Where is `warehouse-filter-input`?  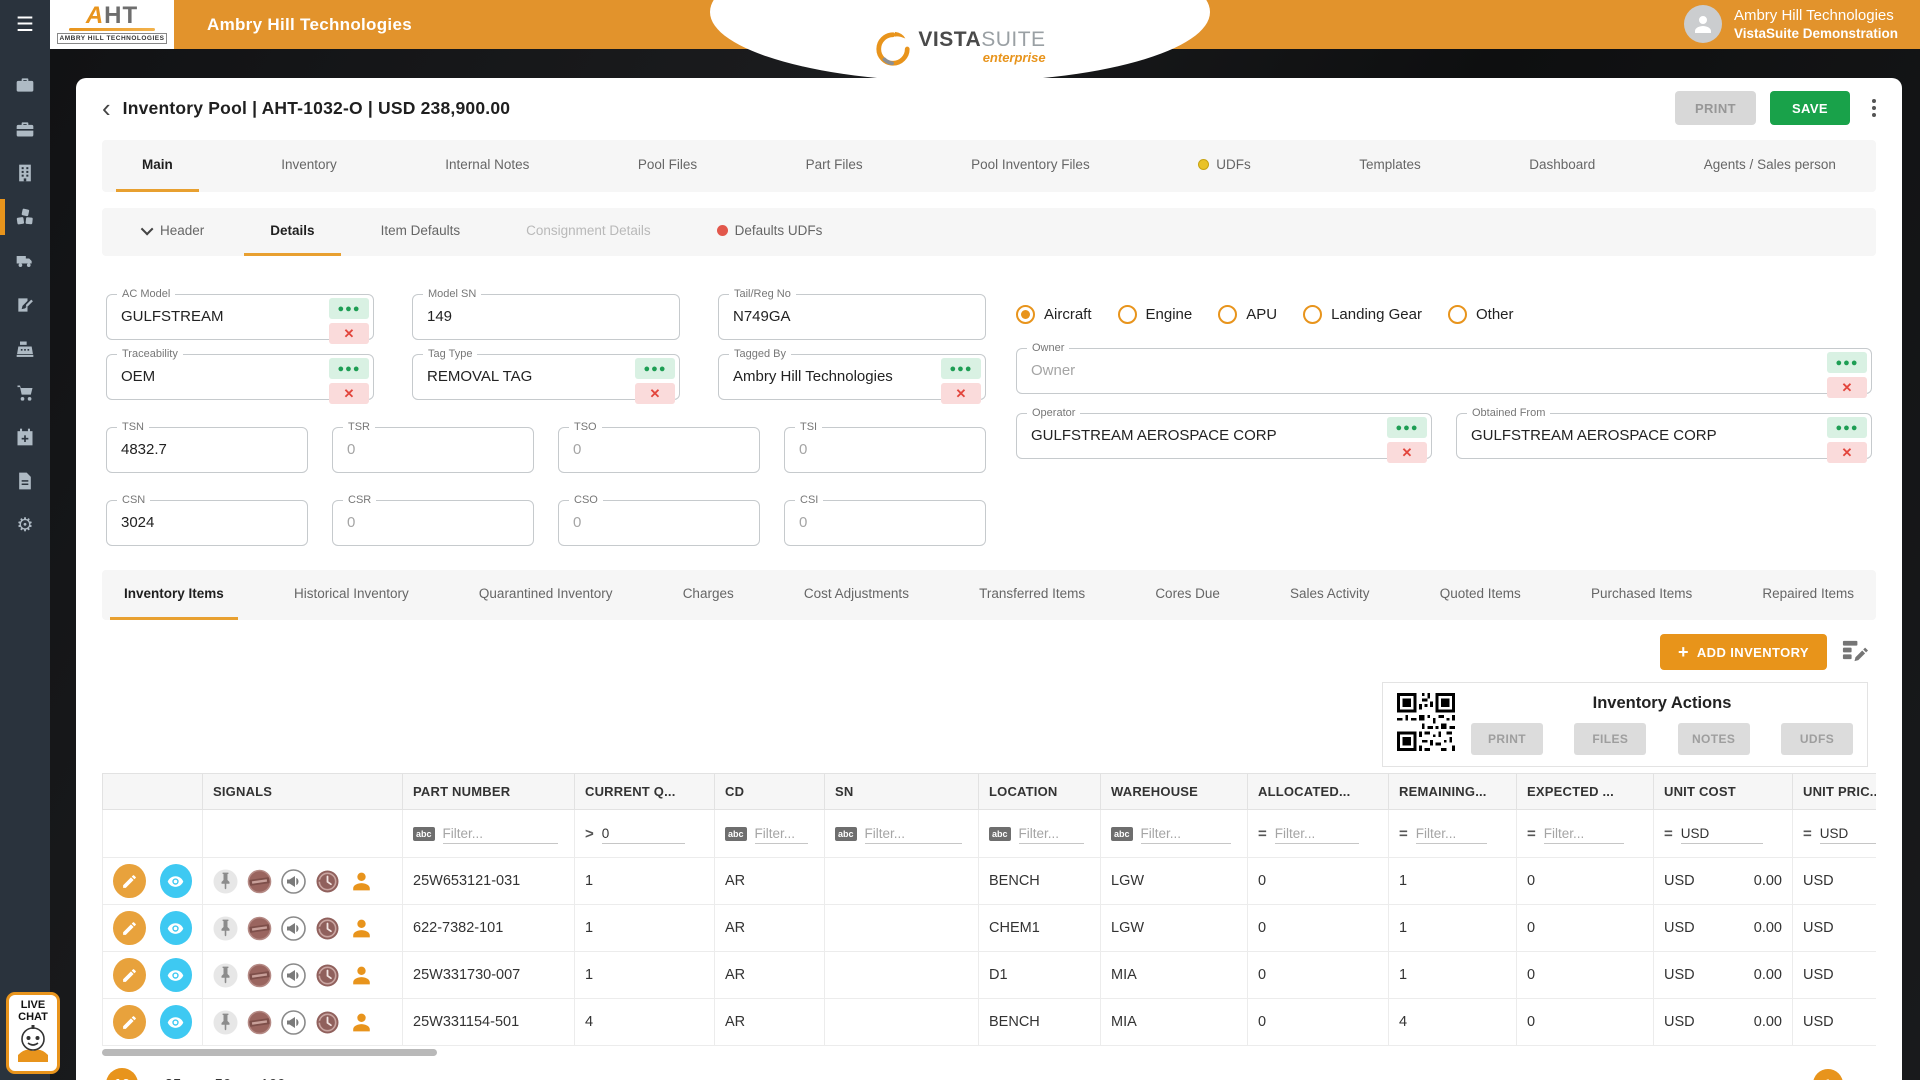
warehouse-filter-input is located at coordinates (1185, 833).